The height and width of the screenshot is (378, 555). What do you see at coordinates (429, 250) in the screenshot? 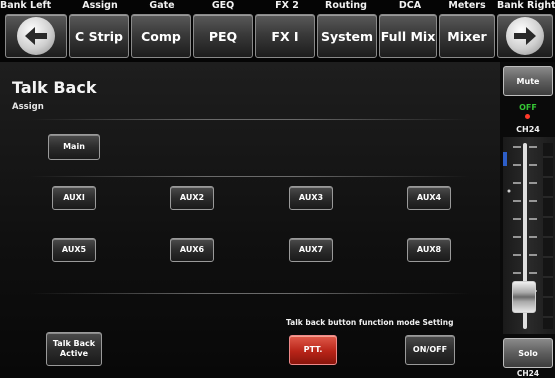
I see `aux8-button: AUX8` at bounding box center [429, 250].